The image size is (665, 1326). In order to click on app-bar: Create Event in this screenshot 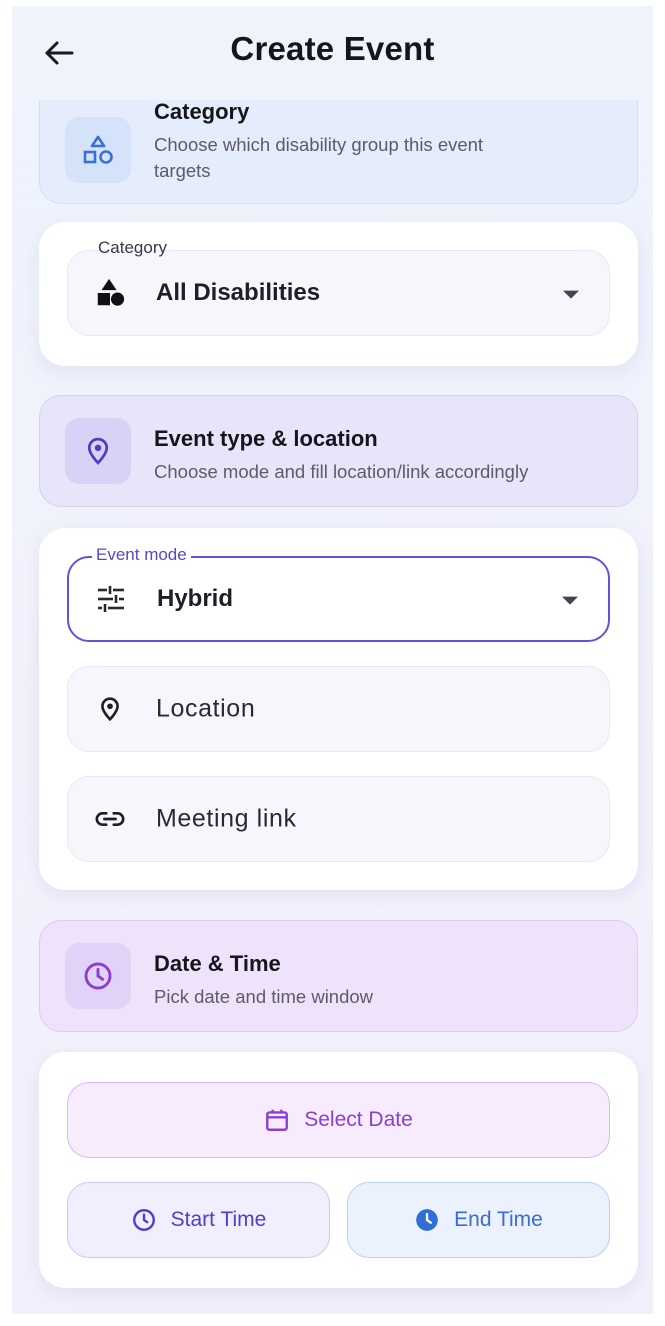, I will do `click(332, 53)`.